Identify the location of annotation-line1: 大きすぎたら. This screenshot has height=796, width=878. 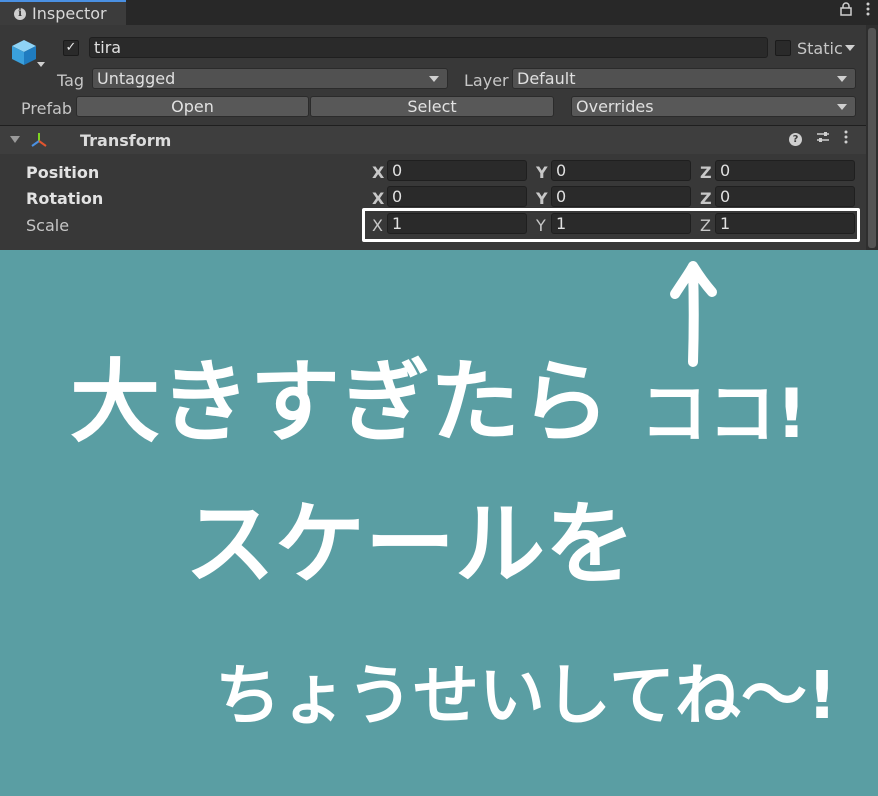
(340, 402).